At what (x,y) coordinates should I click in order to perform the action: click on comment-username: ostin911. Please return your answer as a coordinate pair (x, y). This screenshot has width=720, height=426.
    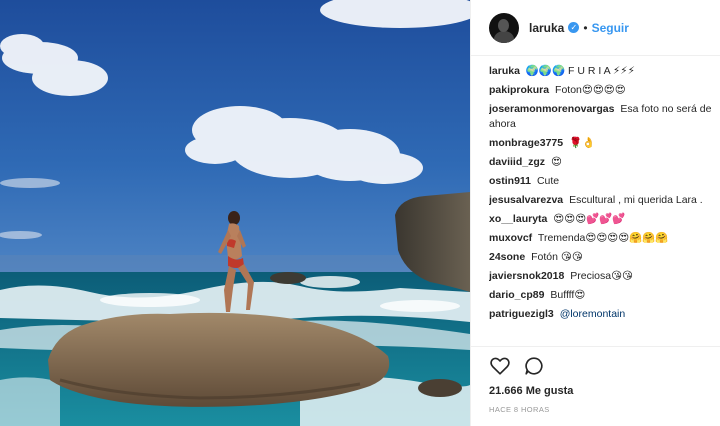
    Looking at the image, I should click on (510, 181).